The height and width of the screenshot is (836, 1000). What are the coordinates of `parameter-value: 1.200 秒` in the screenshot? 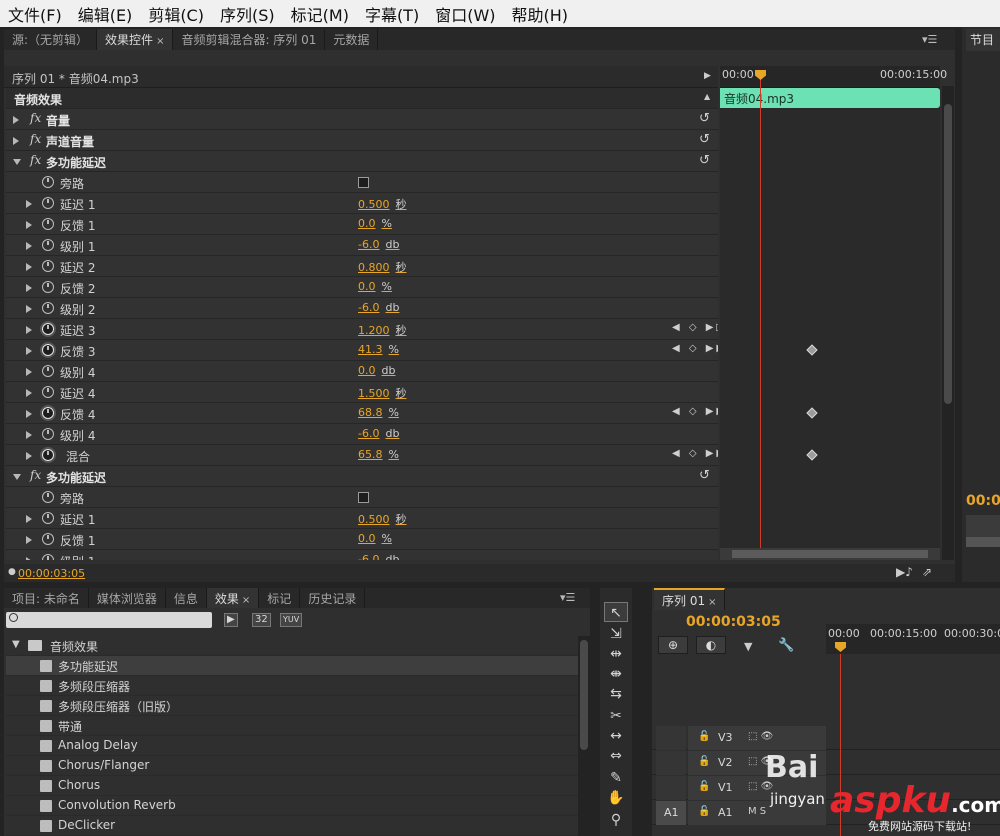 It's located at (382, 330).